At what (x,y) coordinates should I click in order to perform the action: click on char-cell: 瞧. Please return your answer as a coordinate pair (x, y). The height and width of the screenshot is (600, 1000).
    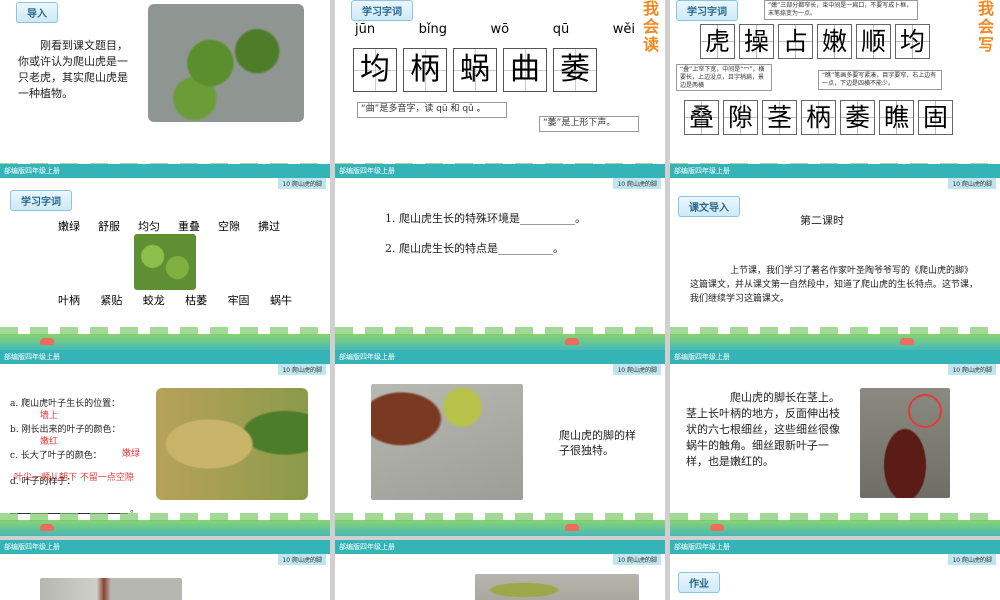
    Looking at the image, I should click on (896, 117).